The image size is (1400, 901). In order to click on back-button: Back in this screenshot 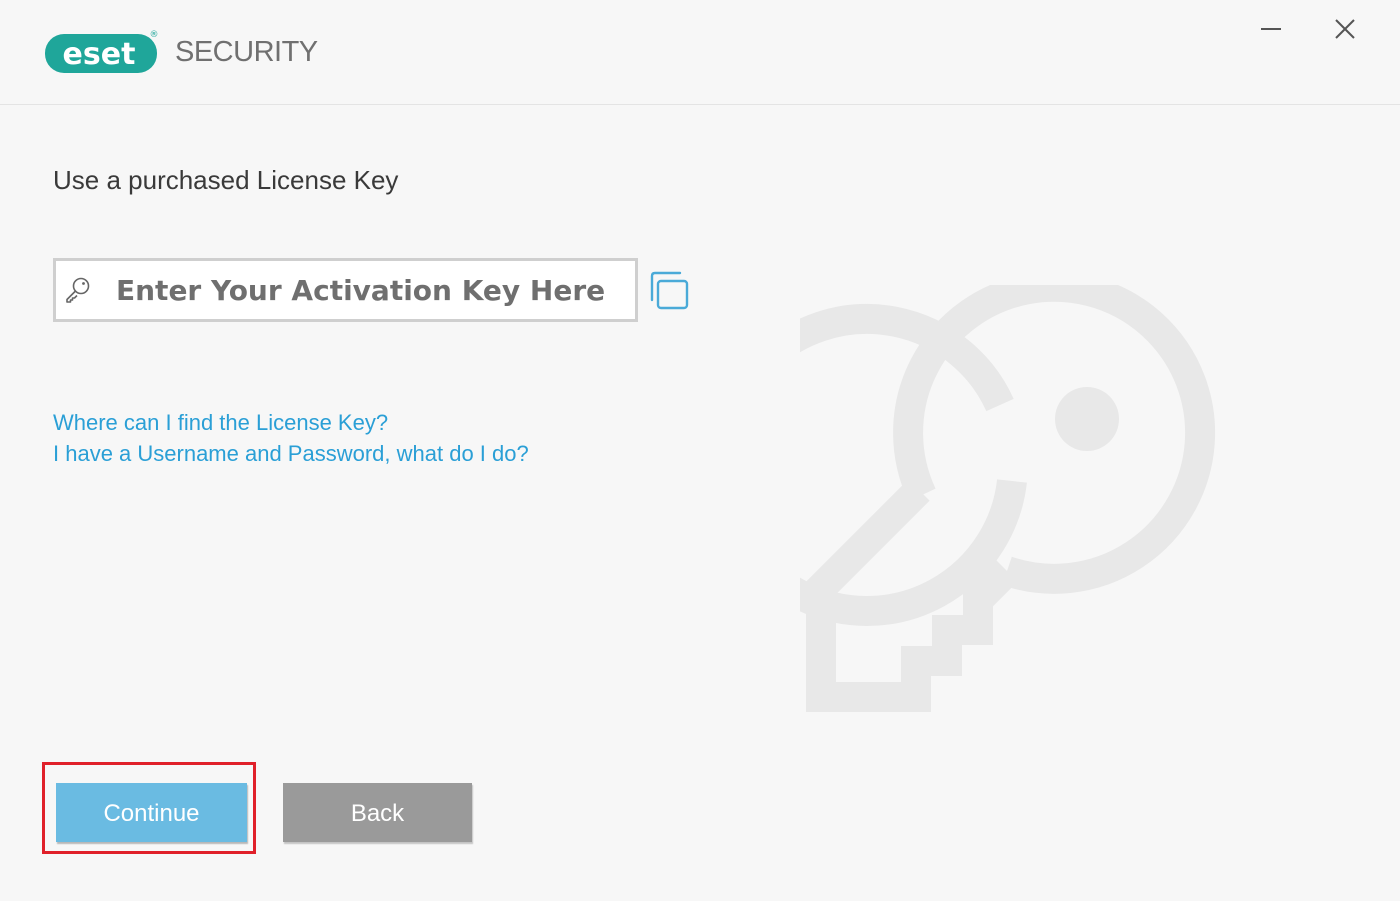, I will do `click(377, 812)`.